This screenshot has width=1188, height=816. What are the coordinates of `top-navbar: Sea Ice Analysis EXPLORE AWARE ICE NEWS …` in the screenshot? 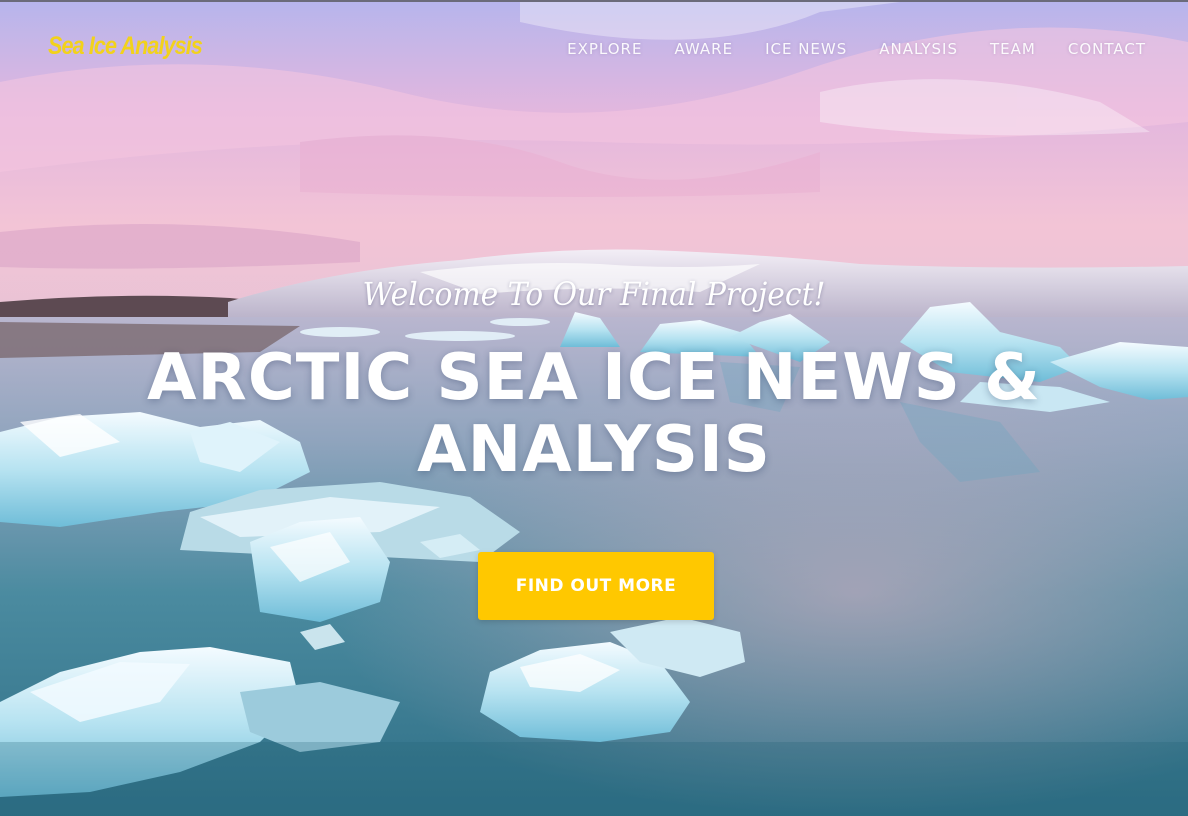 It's located at (594, 50).